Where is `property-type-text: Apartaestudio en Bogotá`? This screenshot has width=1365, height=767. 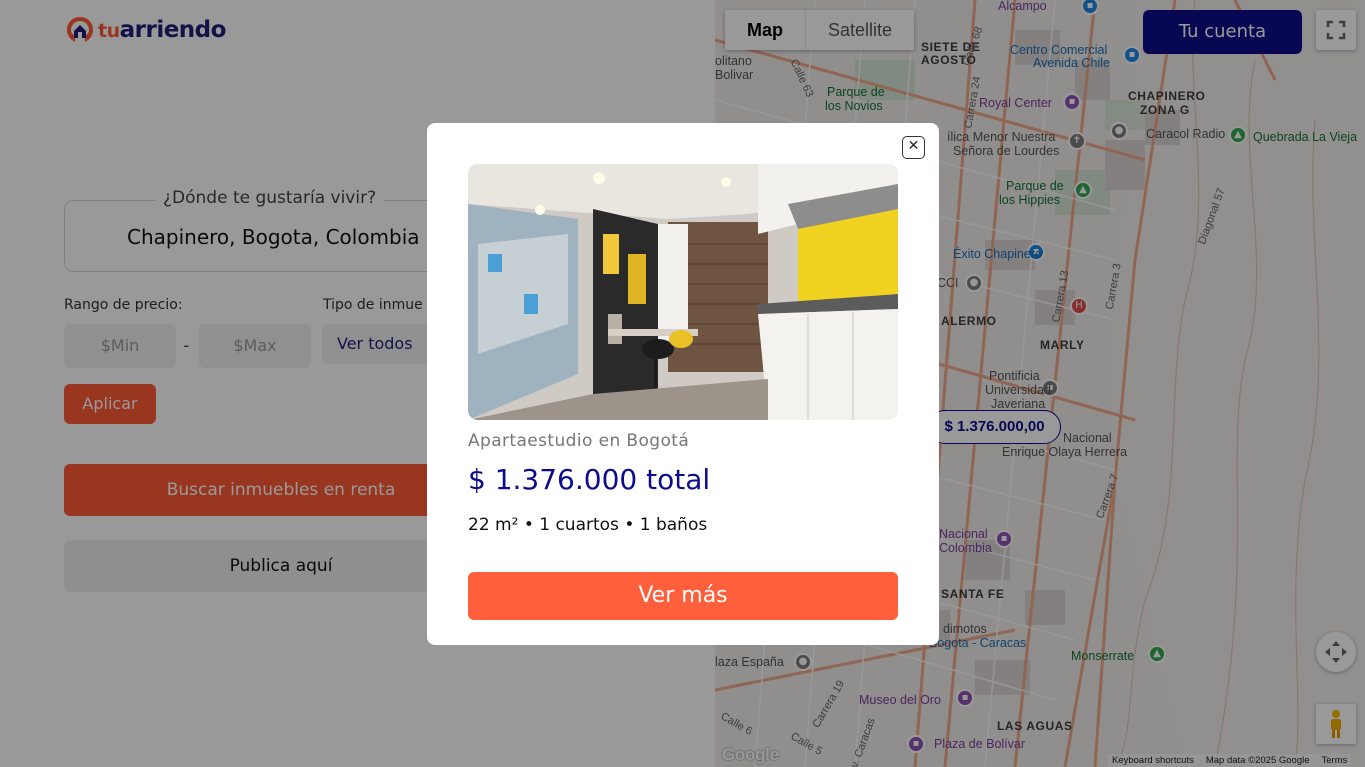 property-type-text: Apartaestudio en Bogotá is located at coordinates (579, 441).